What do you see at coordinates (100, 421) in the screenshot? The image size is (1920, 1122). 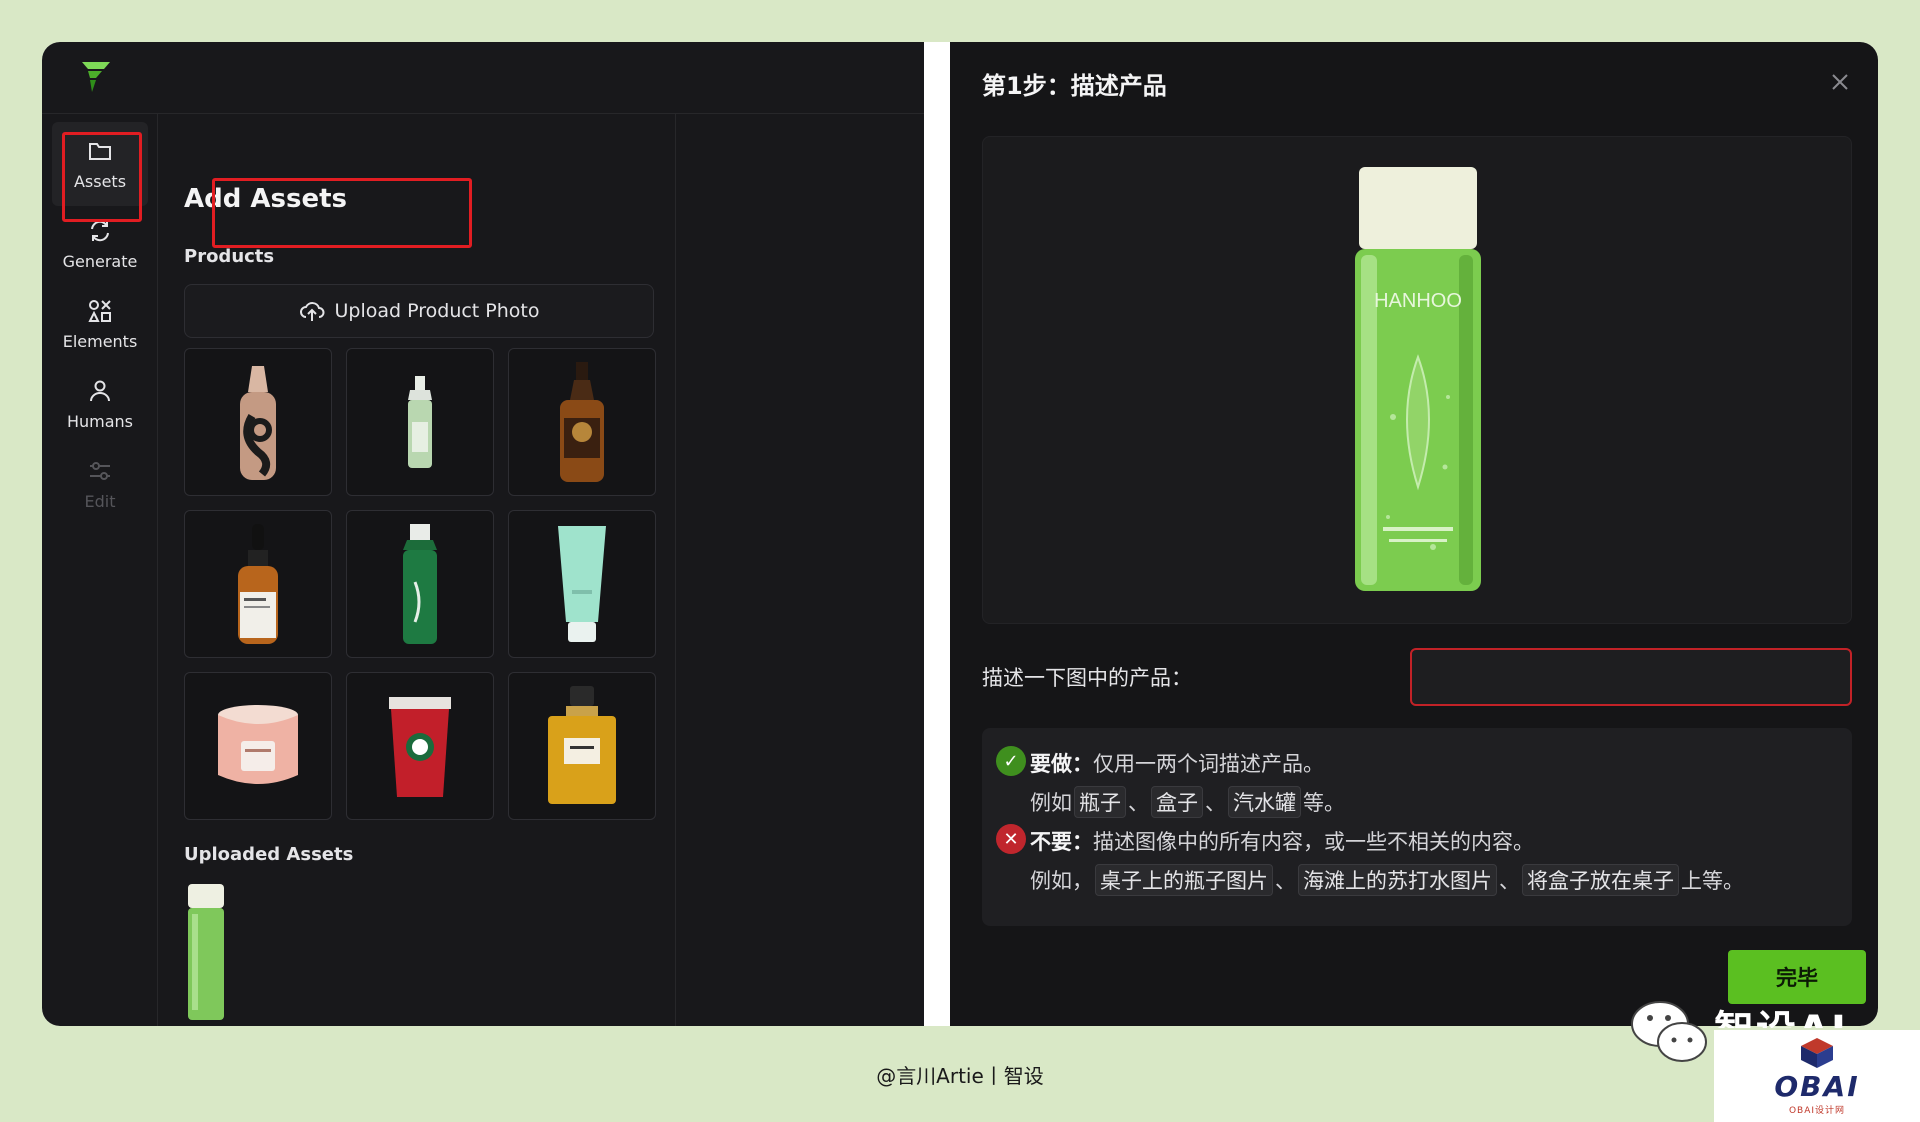 I see `nav-humans-label: Humans` at bounding box center [100, 421].